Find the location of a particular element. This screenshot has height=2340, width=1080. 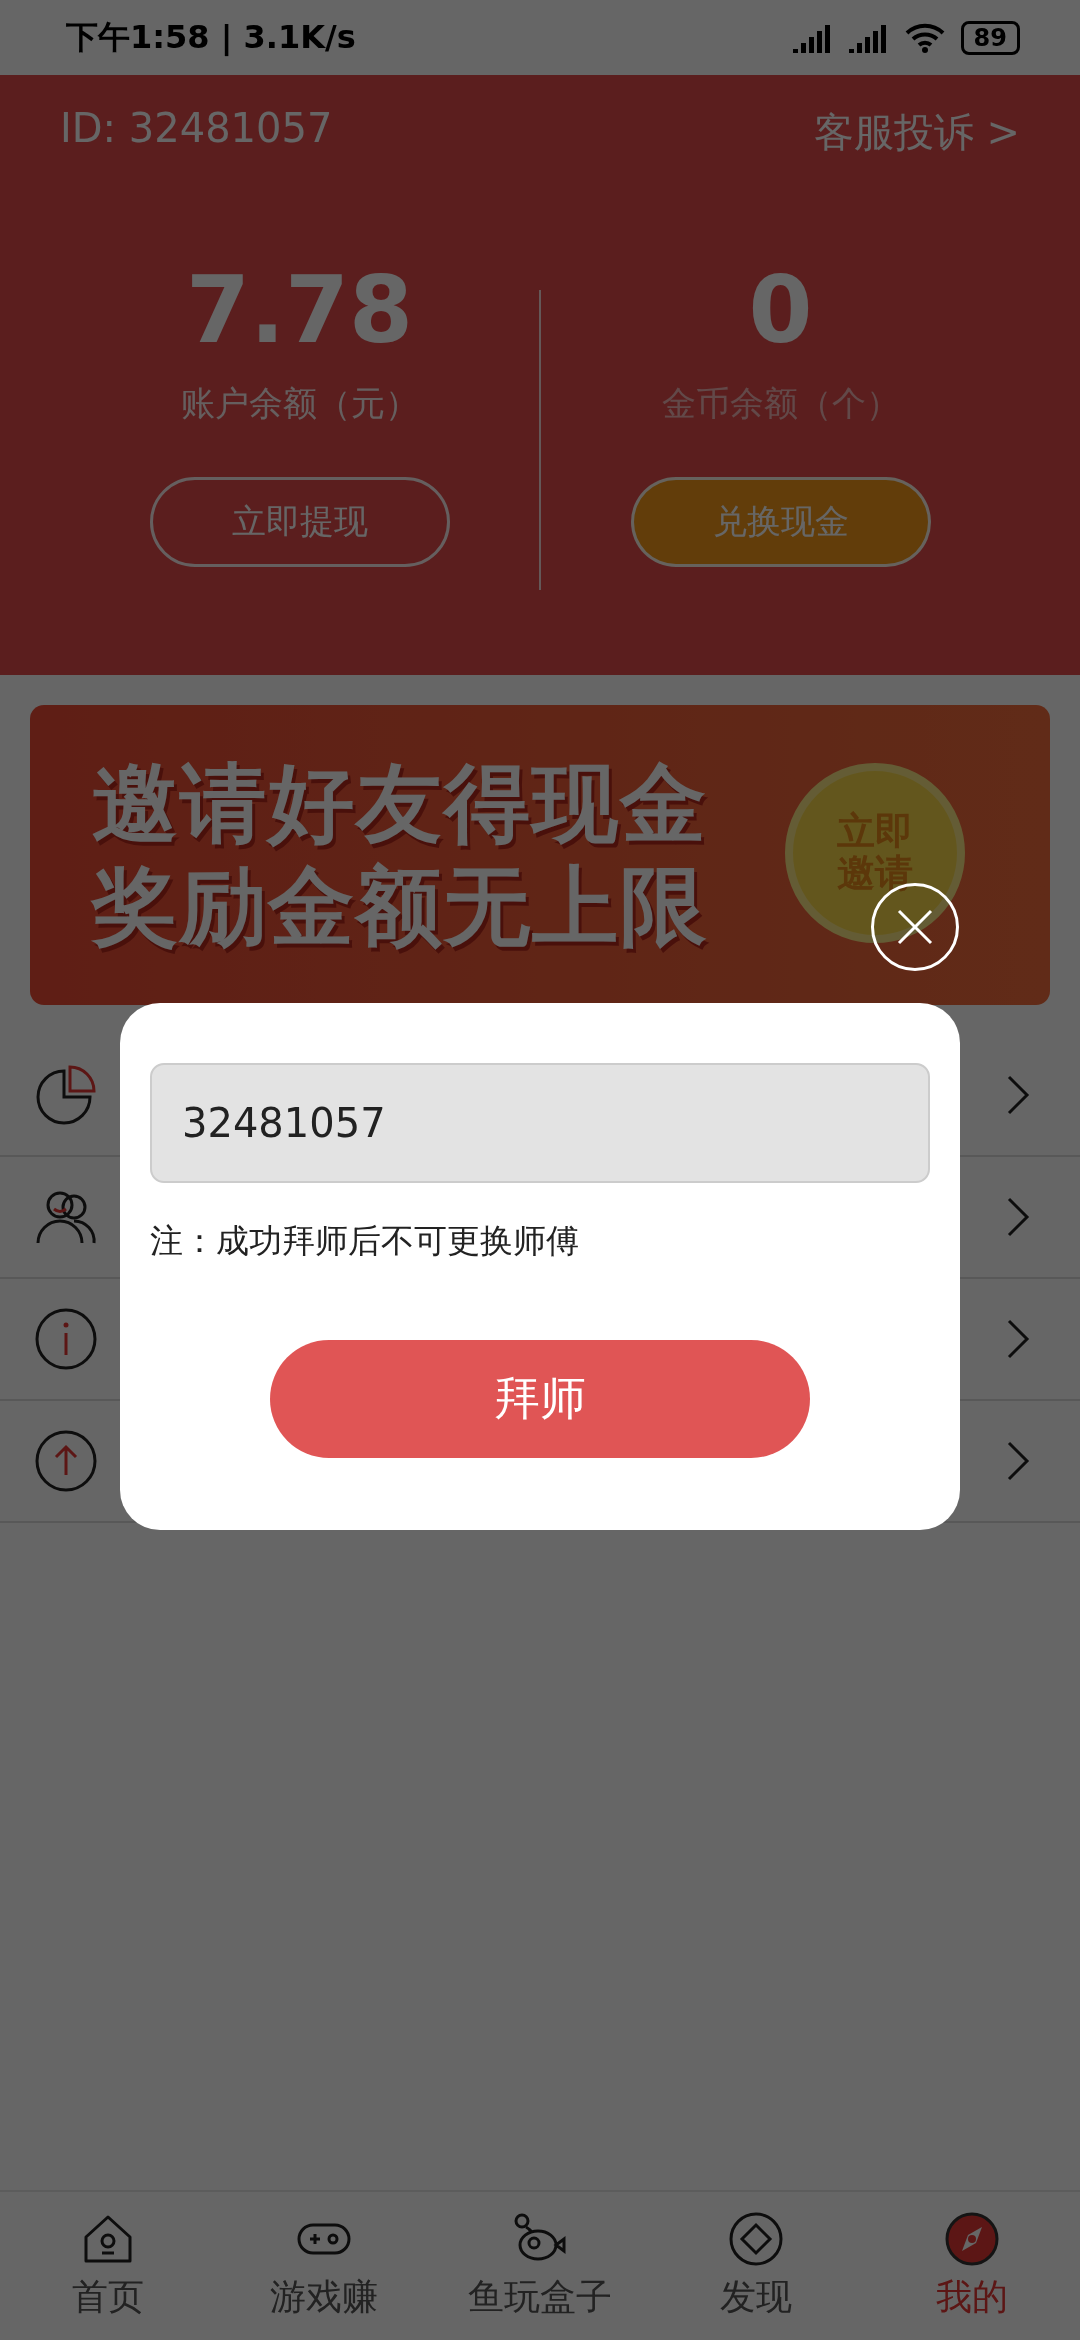

withdraw-button: 立即提现 is located at coordinates (299, 522).